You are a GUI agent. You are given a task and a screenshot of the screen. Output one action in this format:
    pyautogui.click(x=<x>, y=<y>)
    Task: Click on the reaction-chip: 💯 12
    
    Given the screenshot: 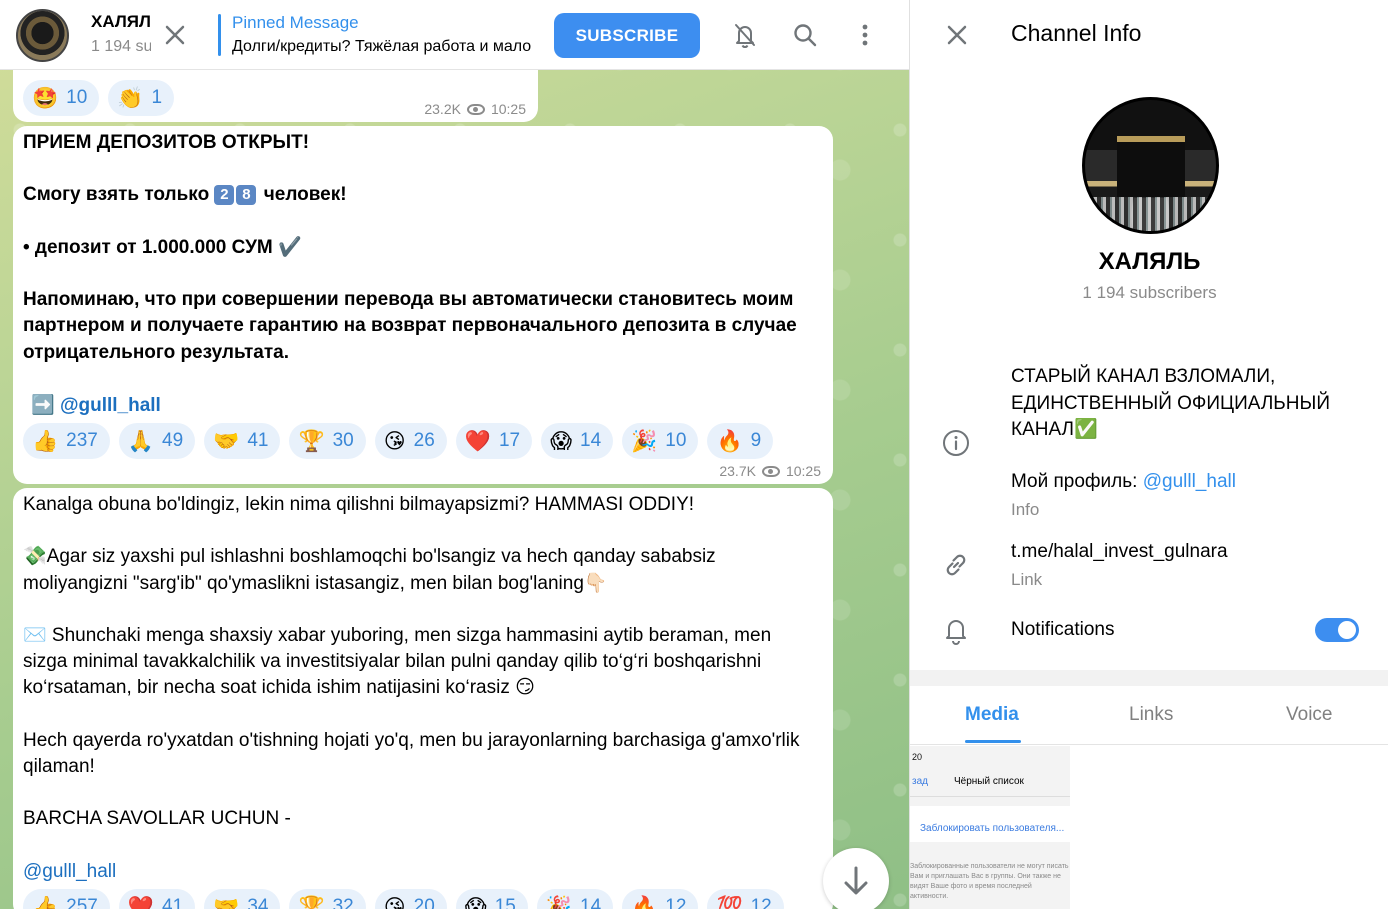 What is the action you would take?
    pyautogui.click(x=745, y=899)
    